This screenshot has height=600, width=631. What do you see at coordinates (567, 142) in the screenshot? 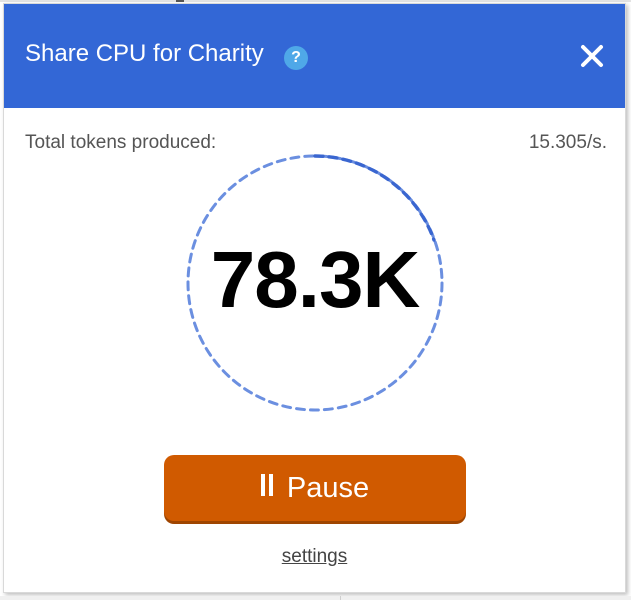
I see `token-rate: 15.305/s.` at bounding box center [567, 142].